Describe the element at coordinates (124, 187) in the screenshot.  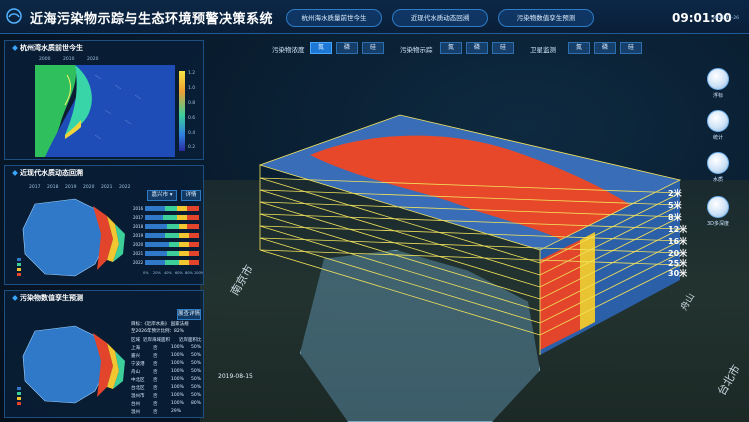
I see `p2-year-2022: 2022` at that location.